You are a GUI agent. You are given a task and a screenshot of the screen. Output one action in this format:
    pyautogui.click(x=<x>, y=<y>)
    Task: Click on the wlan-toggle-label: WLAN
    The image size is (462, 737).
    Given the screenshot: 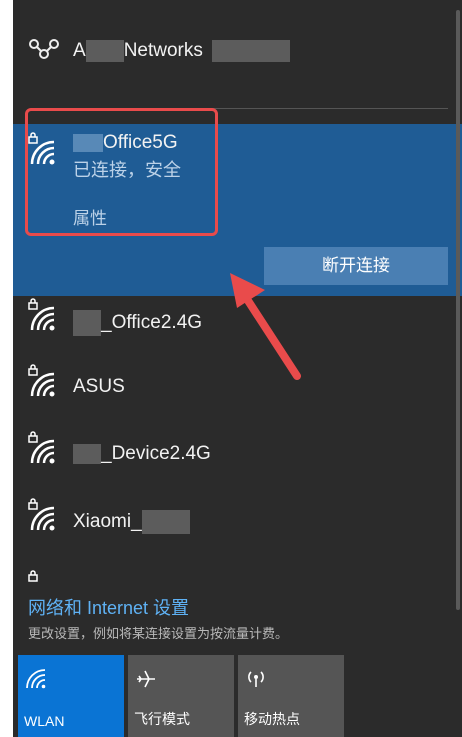 What is the action you would take?
    pyautogui.click(x=44, y=721)
    